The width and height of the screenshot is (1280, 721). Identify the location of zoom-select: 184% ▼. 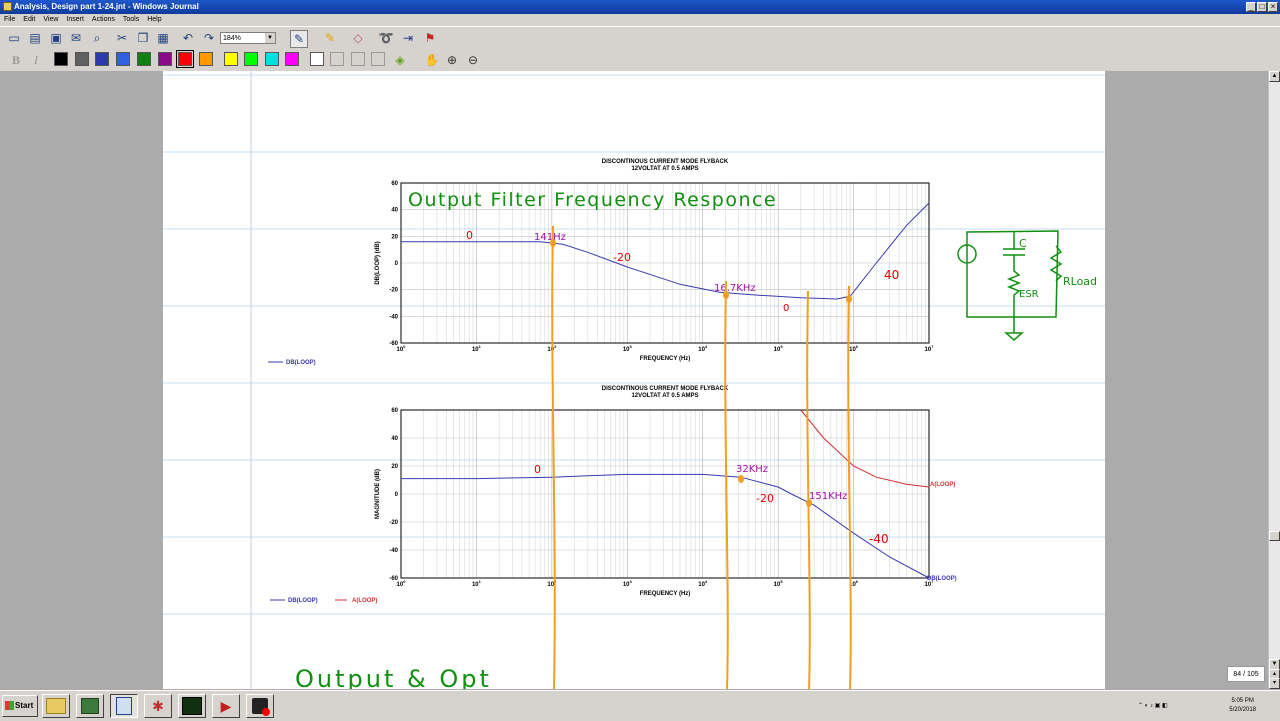
(248, 38).